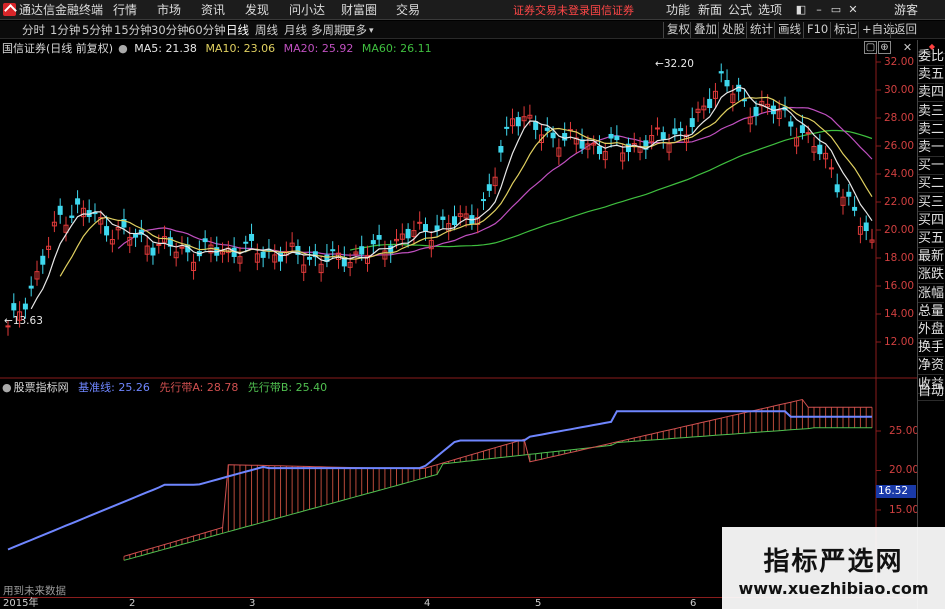  Describe the element at coordinates (904, 510) in the screenshot. I see `indicator-tick: 15.00` at that location.